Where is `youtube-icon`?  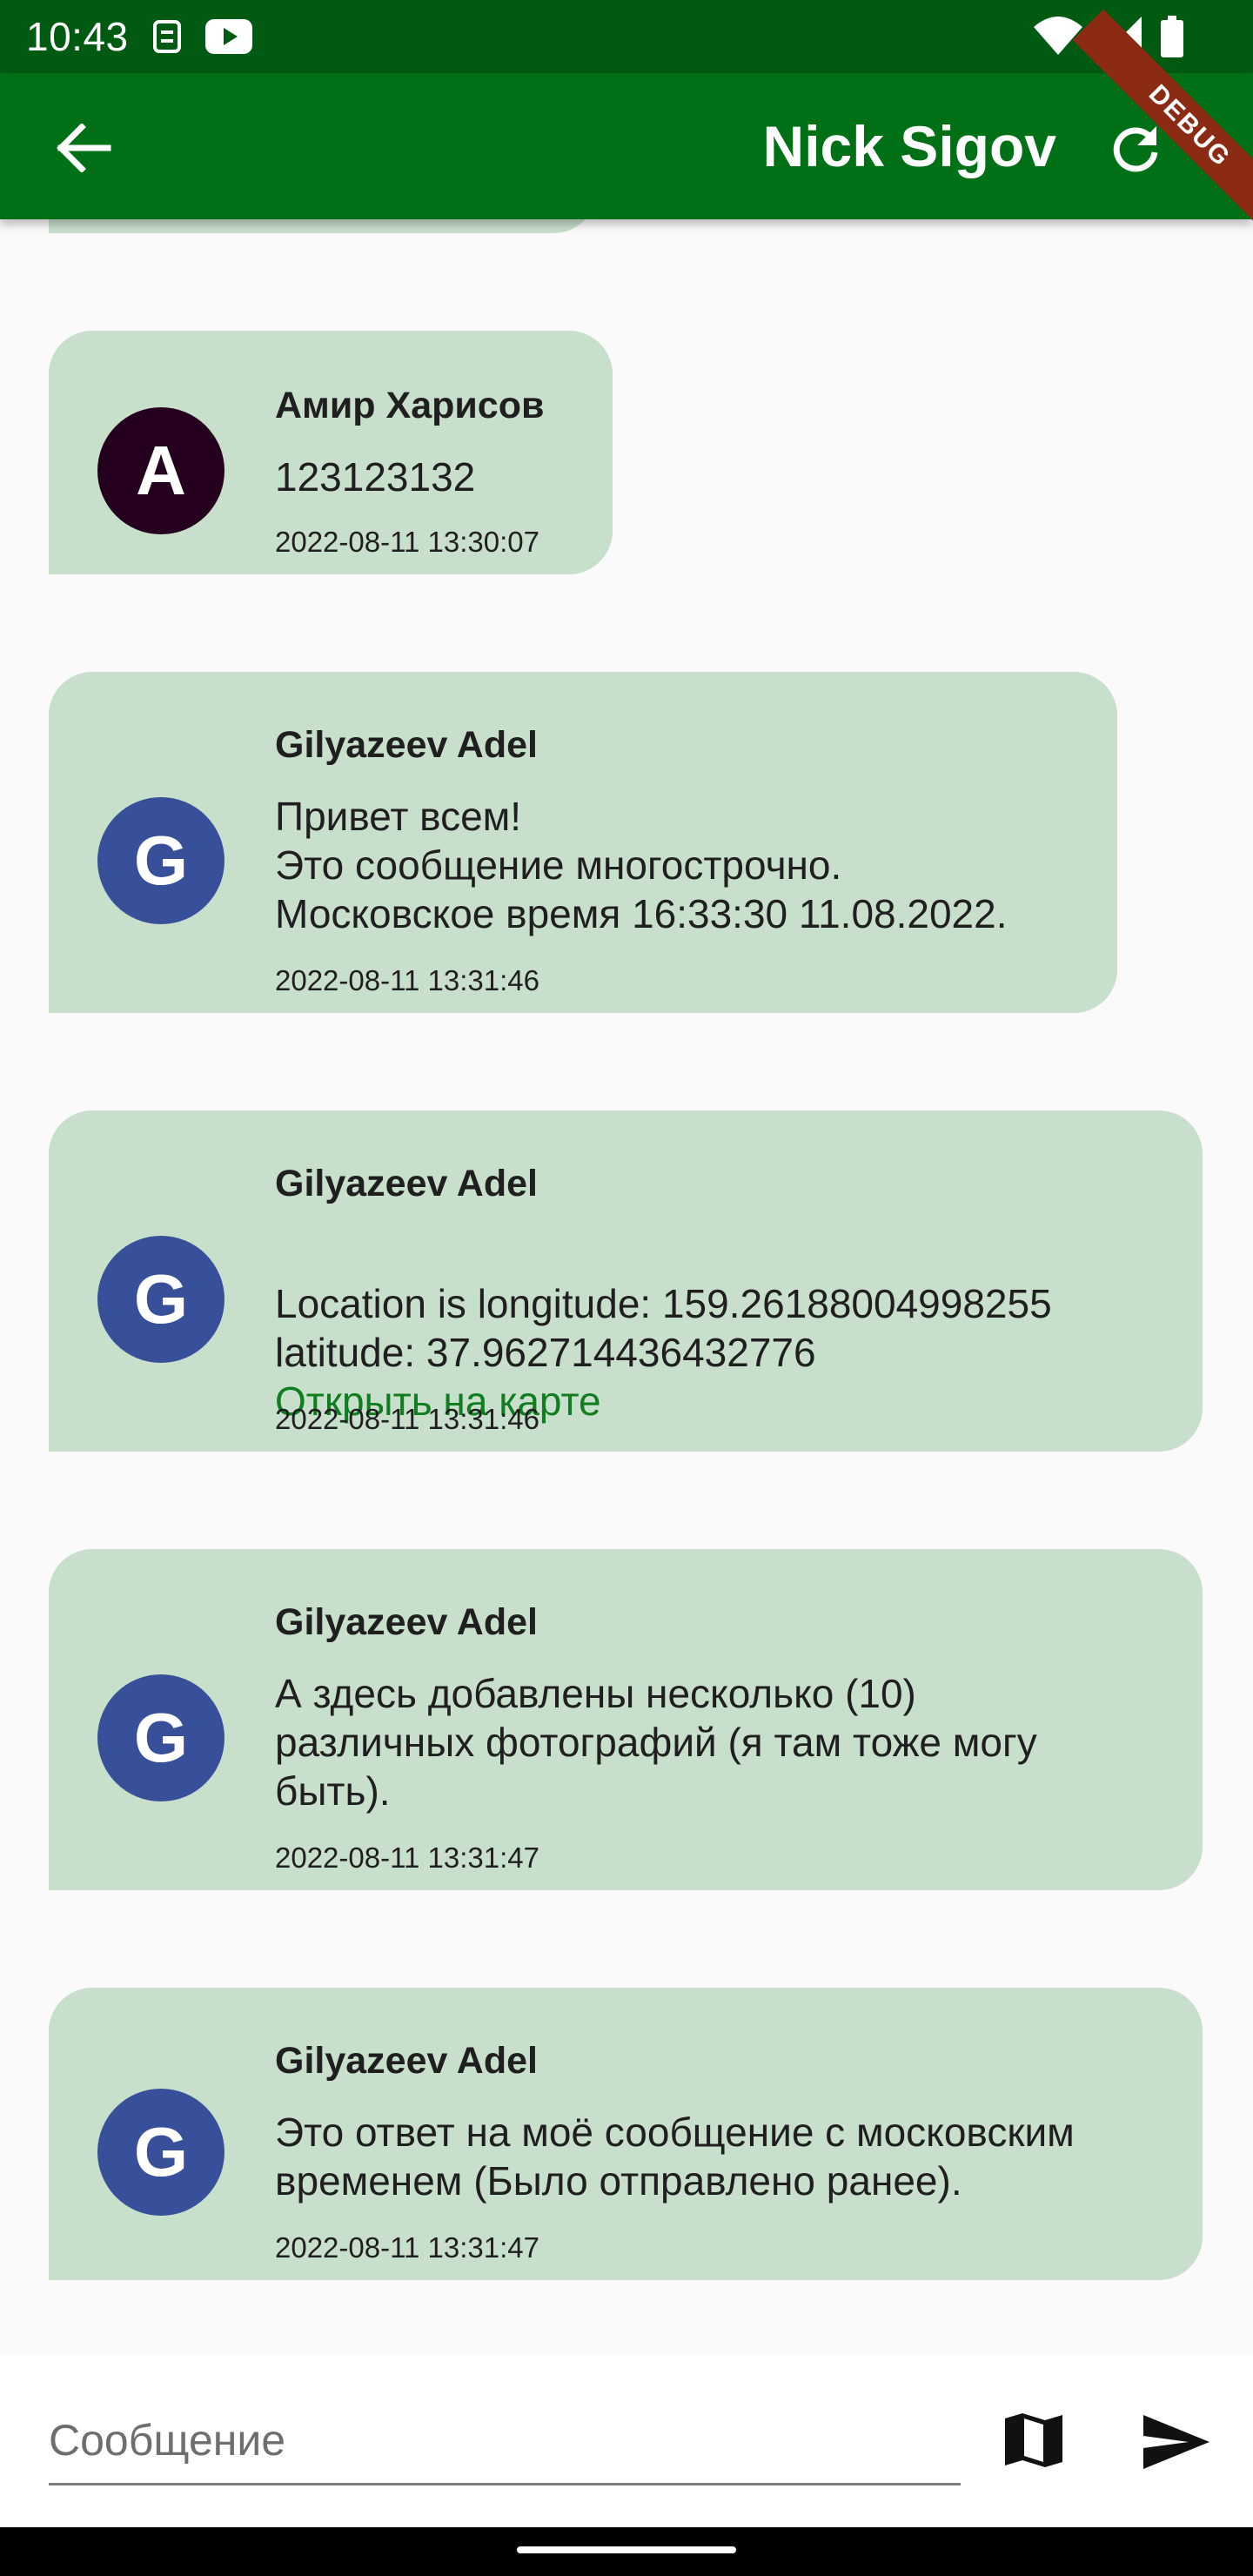 youtube-icon is located at coordinates (228, 37).